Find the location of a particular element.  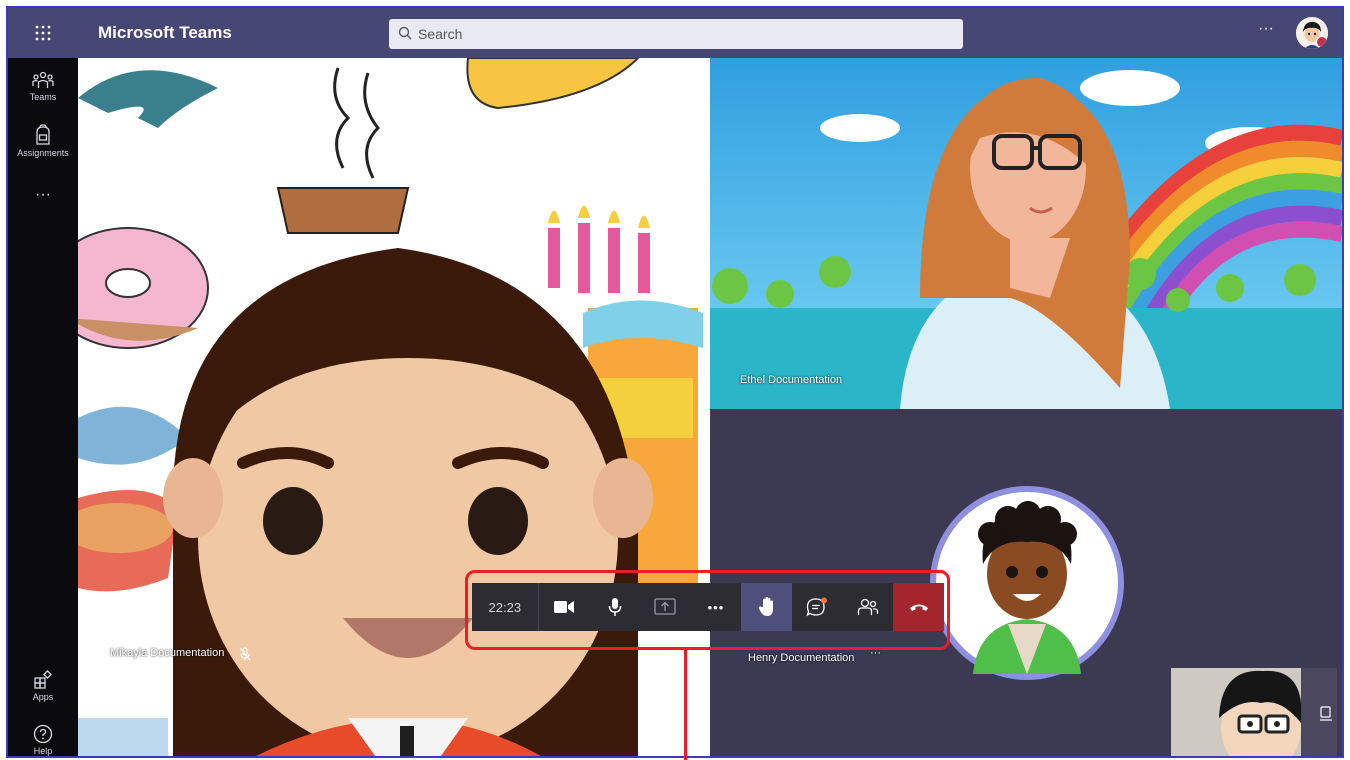

henry-more-button: ··· is located at coordinates (875, 653).